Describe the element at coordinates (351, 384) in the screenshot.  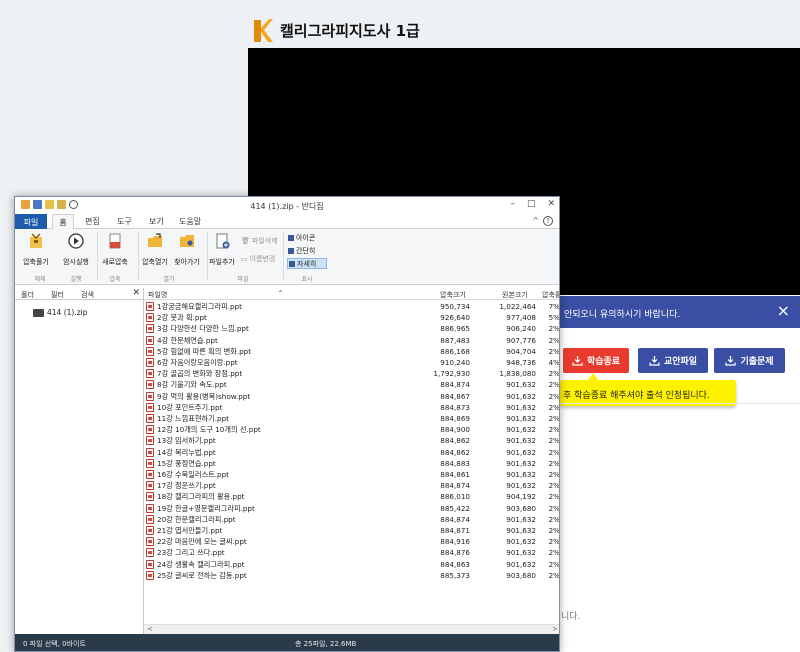
I see `table-row: 8강 기울기와 속도.ppt 884,874 901,632 2%` at that location.